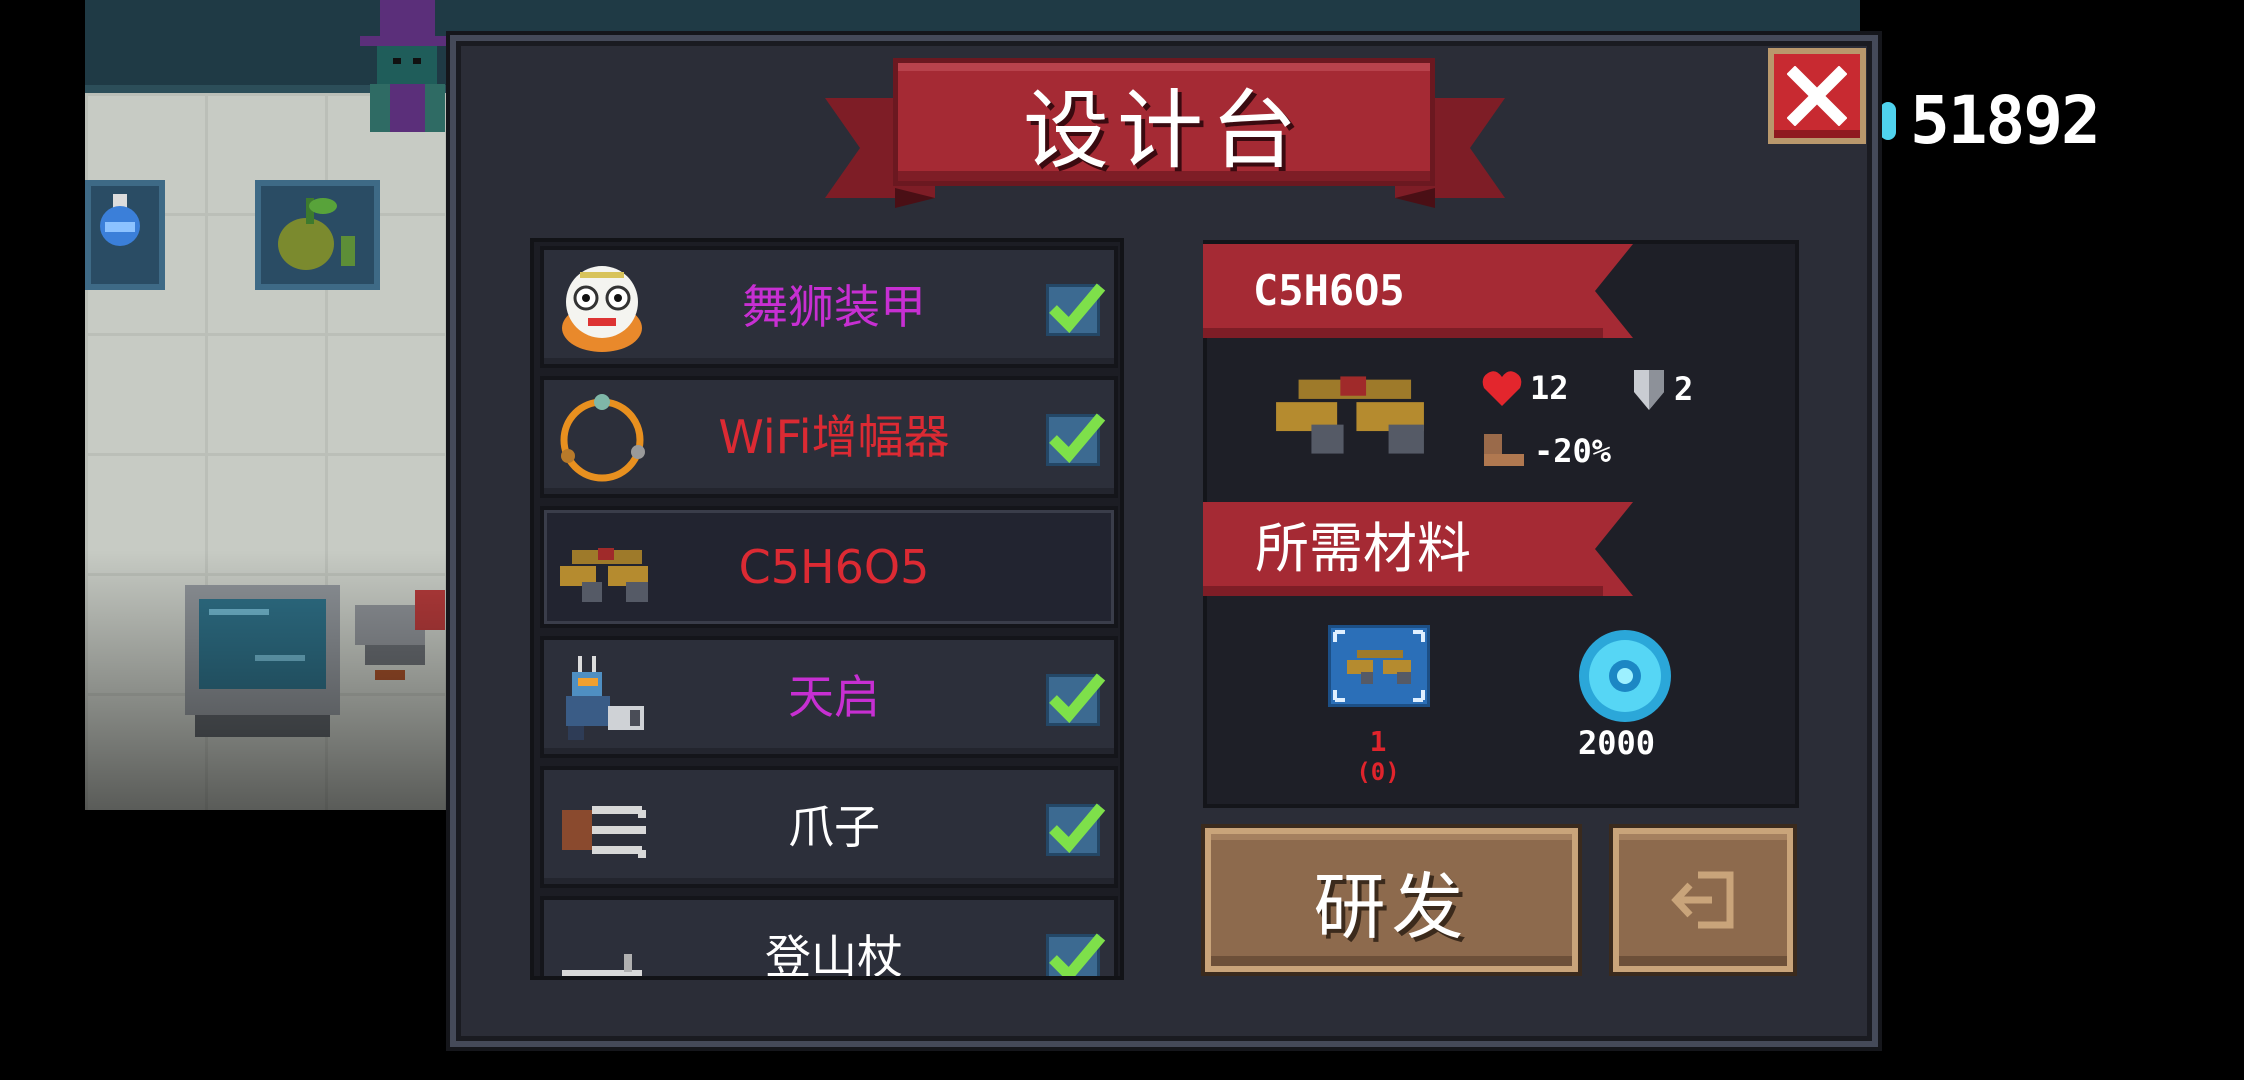  Describe the element at coordinates (1524, 388) in the screenshot. I see `stat-health: 12` at that location.